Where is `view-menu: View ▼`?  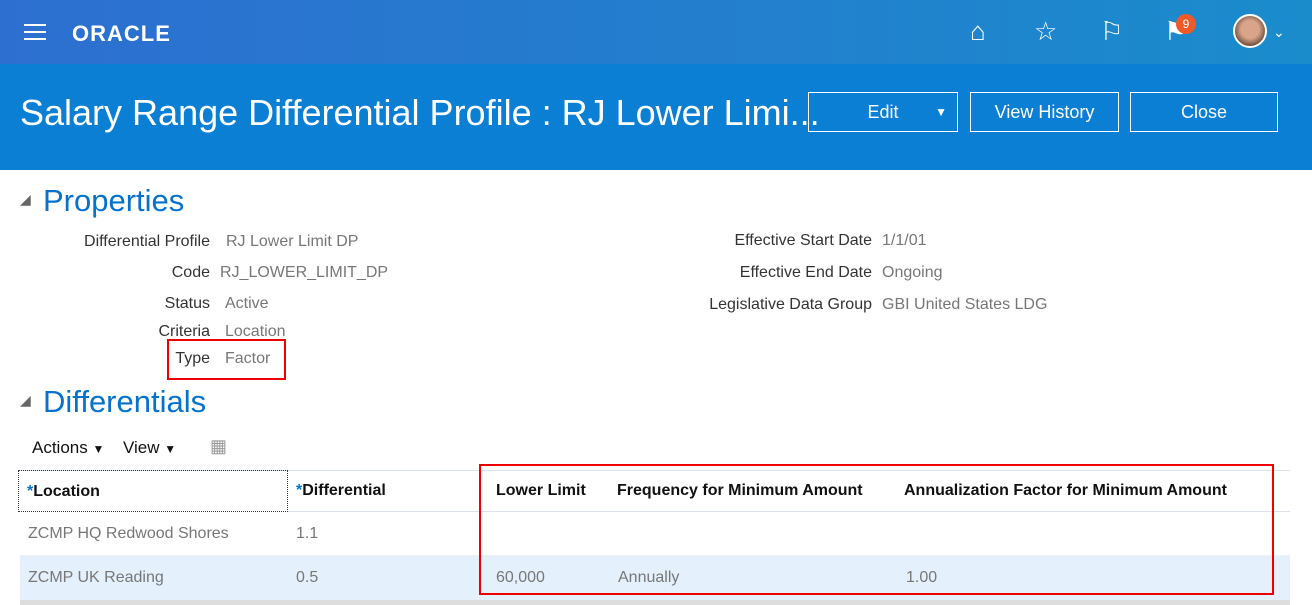
view-menu: View ▼ is located at coordinates (149, 448).